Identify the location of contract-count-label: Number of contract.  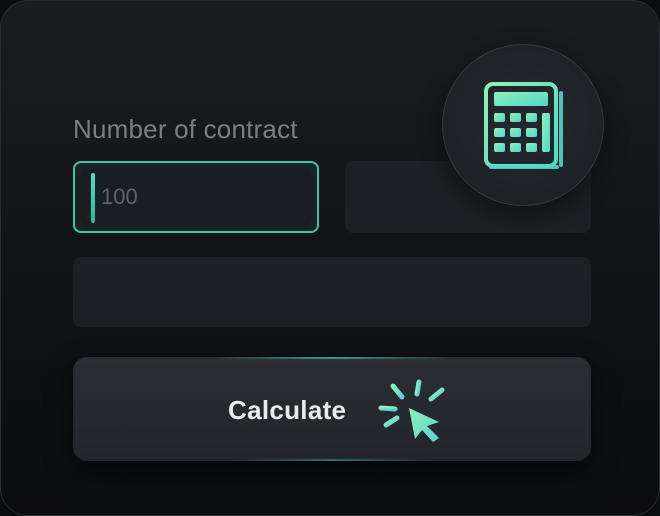
(185, 129).